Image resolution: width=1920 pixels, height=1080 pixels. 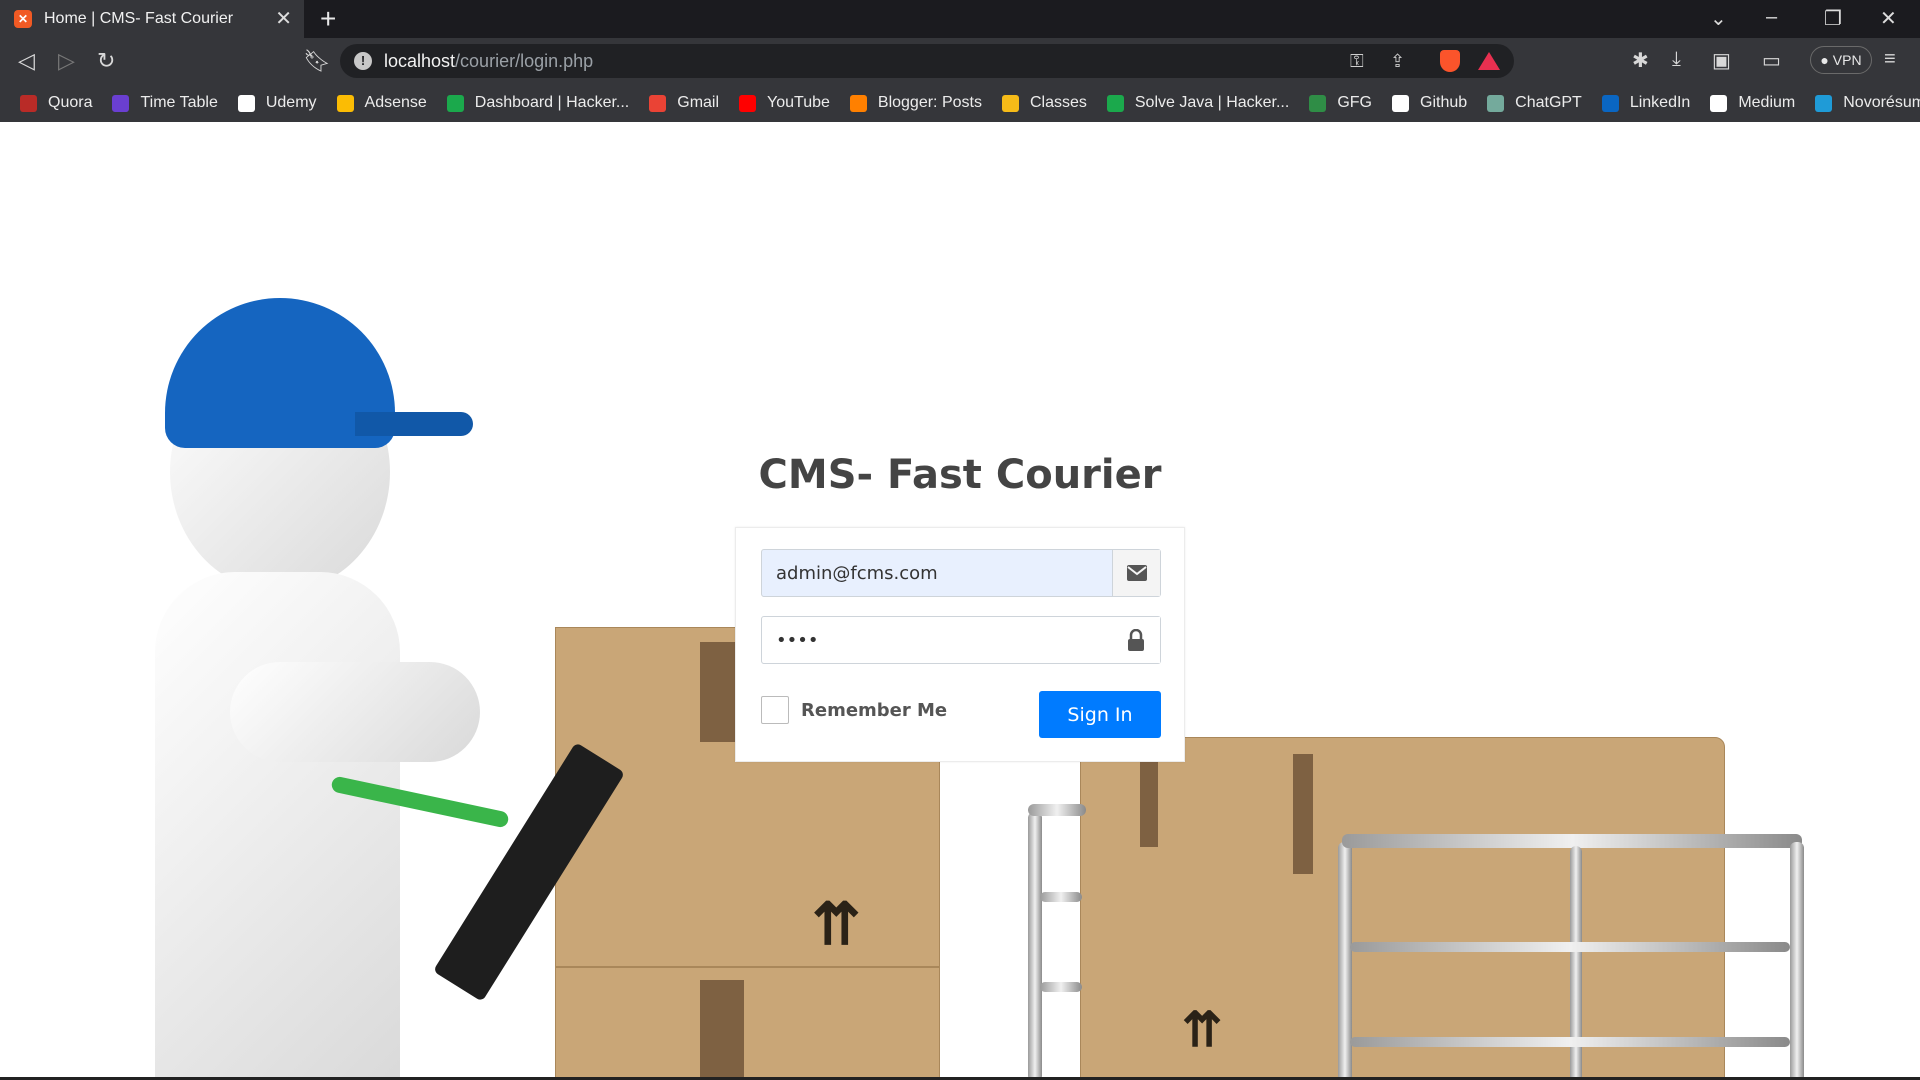 What do you see at coordinates (1489, 61) in the screenshot?
I see `brave-rewards-icon` at bounding box center [1489, 61].